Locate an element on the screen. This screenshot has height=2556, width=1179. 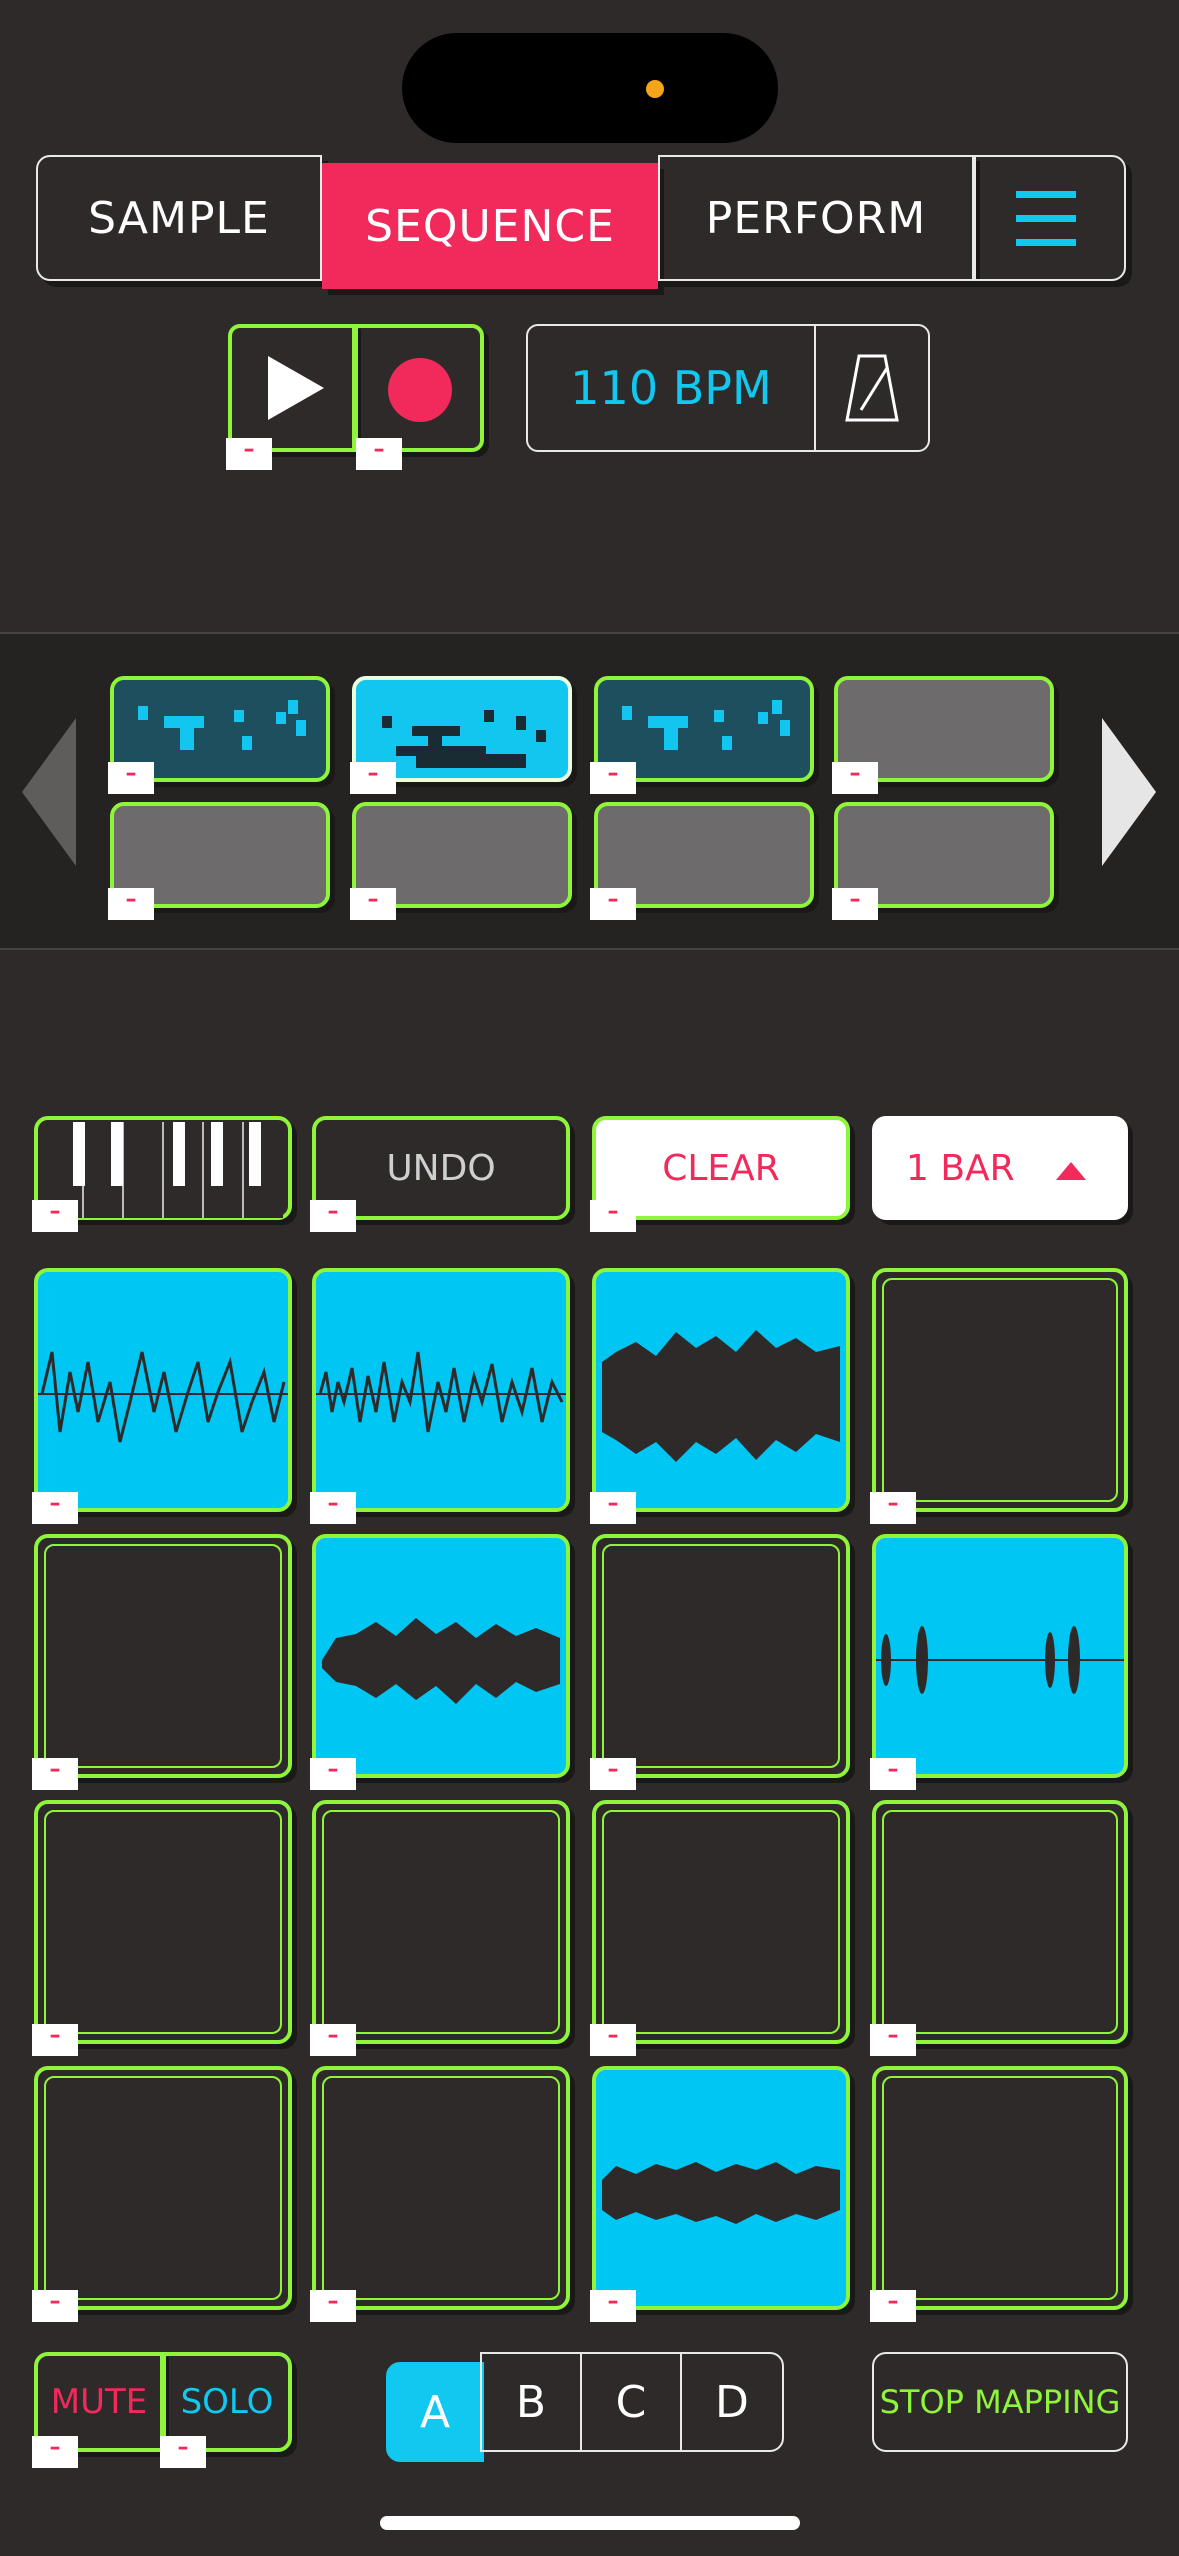
bank-b-button: B is located at coordinates (531, 2402).